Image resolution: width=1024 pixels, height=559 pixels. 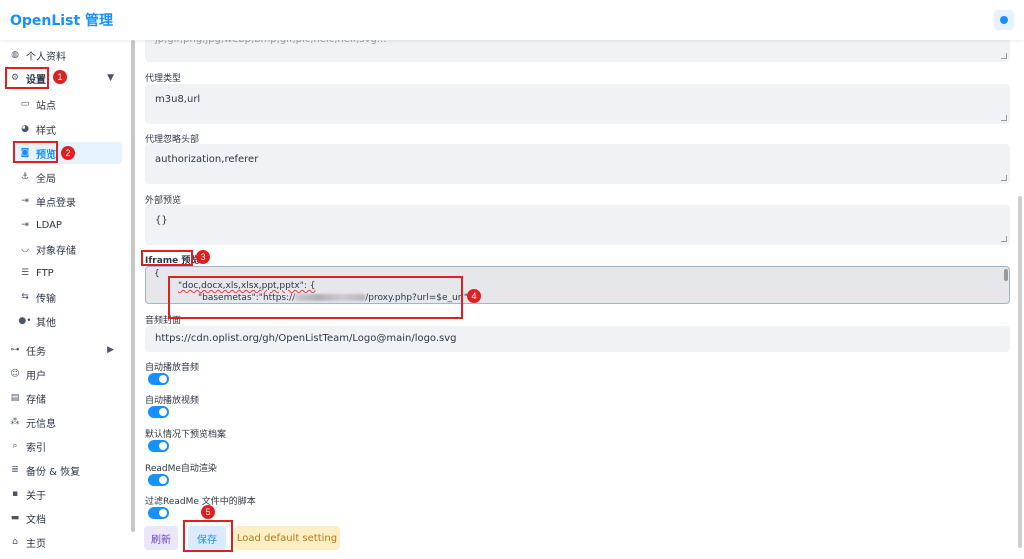 What do you see at coordinates (15, 422) in the screenshot?
I see `meta-icon: ⁂` at bounding box center [15, 422].